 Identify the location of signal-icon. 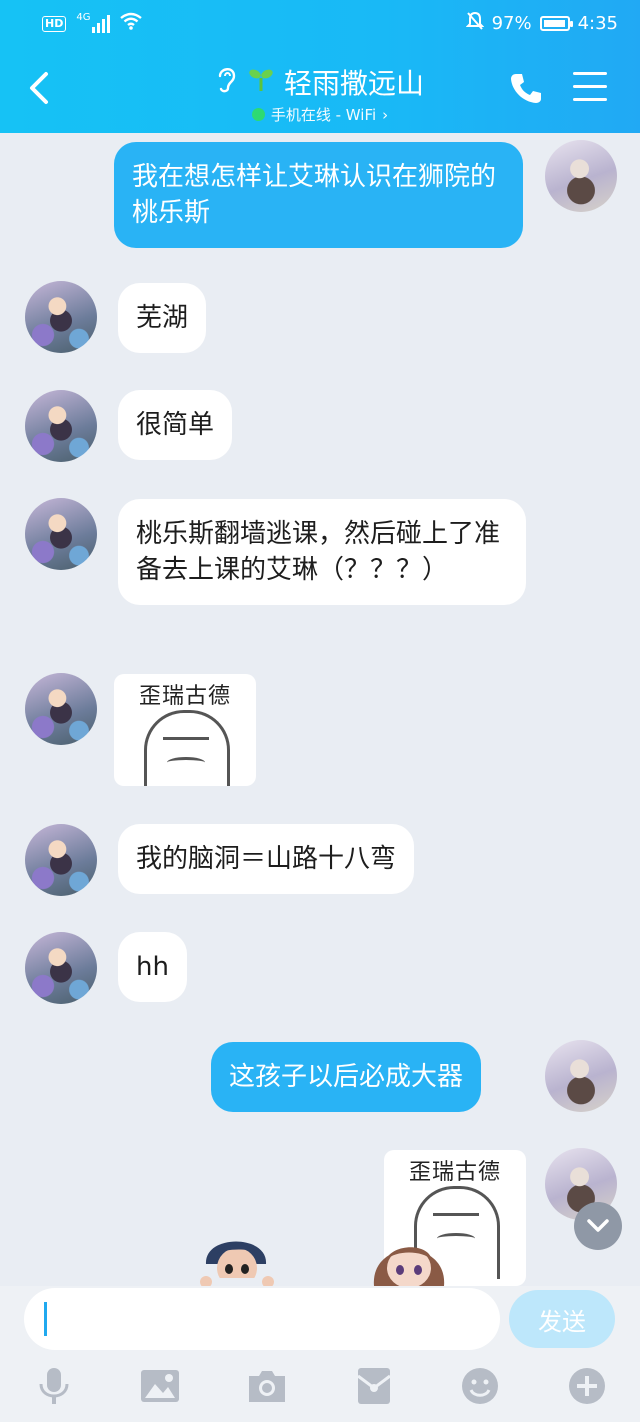
(101, 23).